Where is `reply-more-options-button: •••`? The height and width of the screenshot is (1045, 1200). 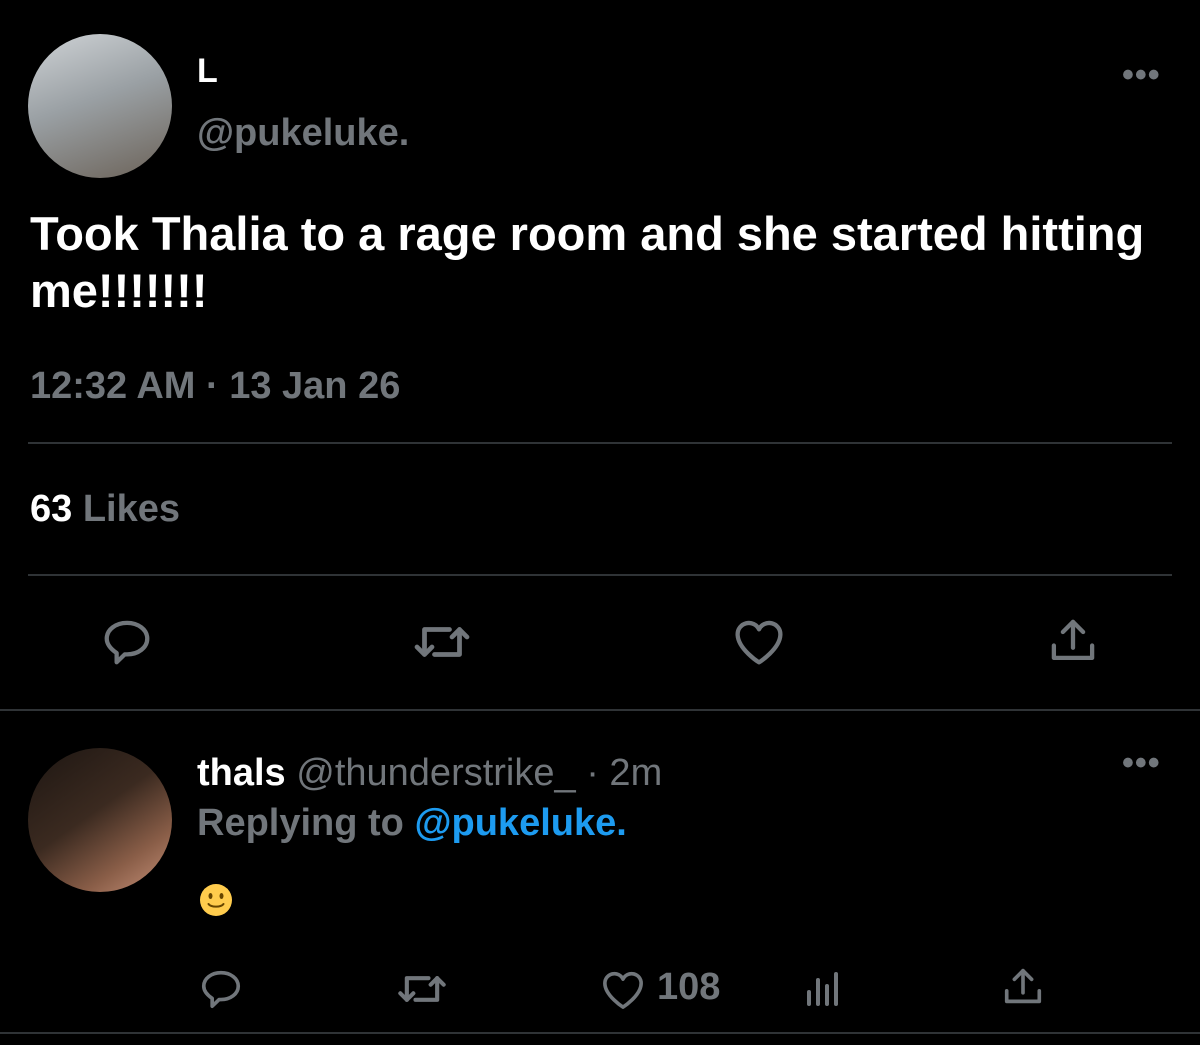 reply-more-options-button: ••• is located at coordinates (1141, 763).